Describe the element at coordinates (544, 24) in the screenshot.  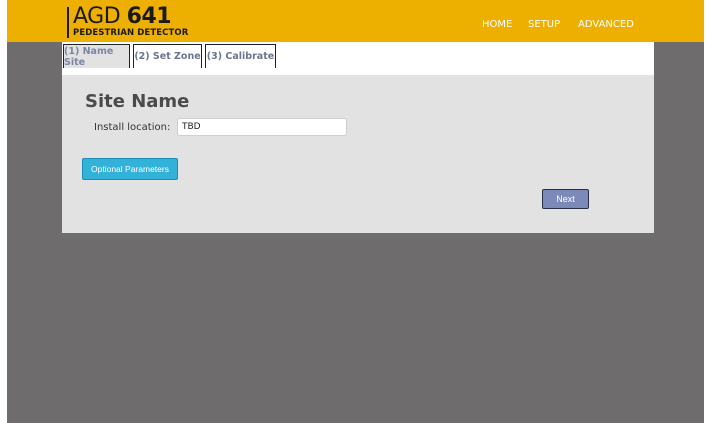
I see `nav-setup: SETUP` at that location.